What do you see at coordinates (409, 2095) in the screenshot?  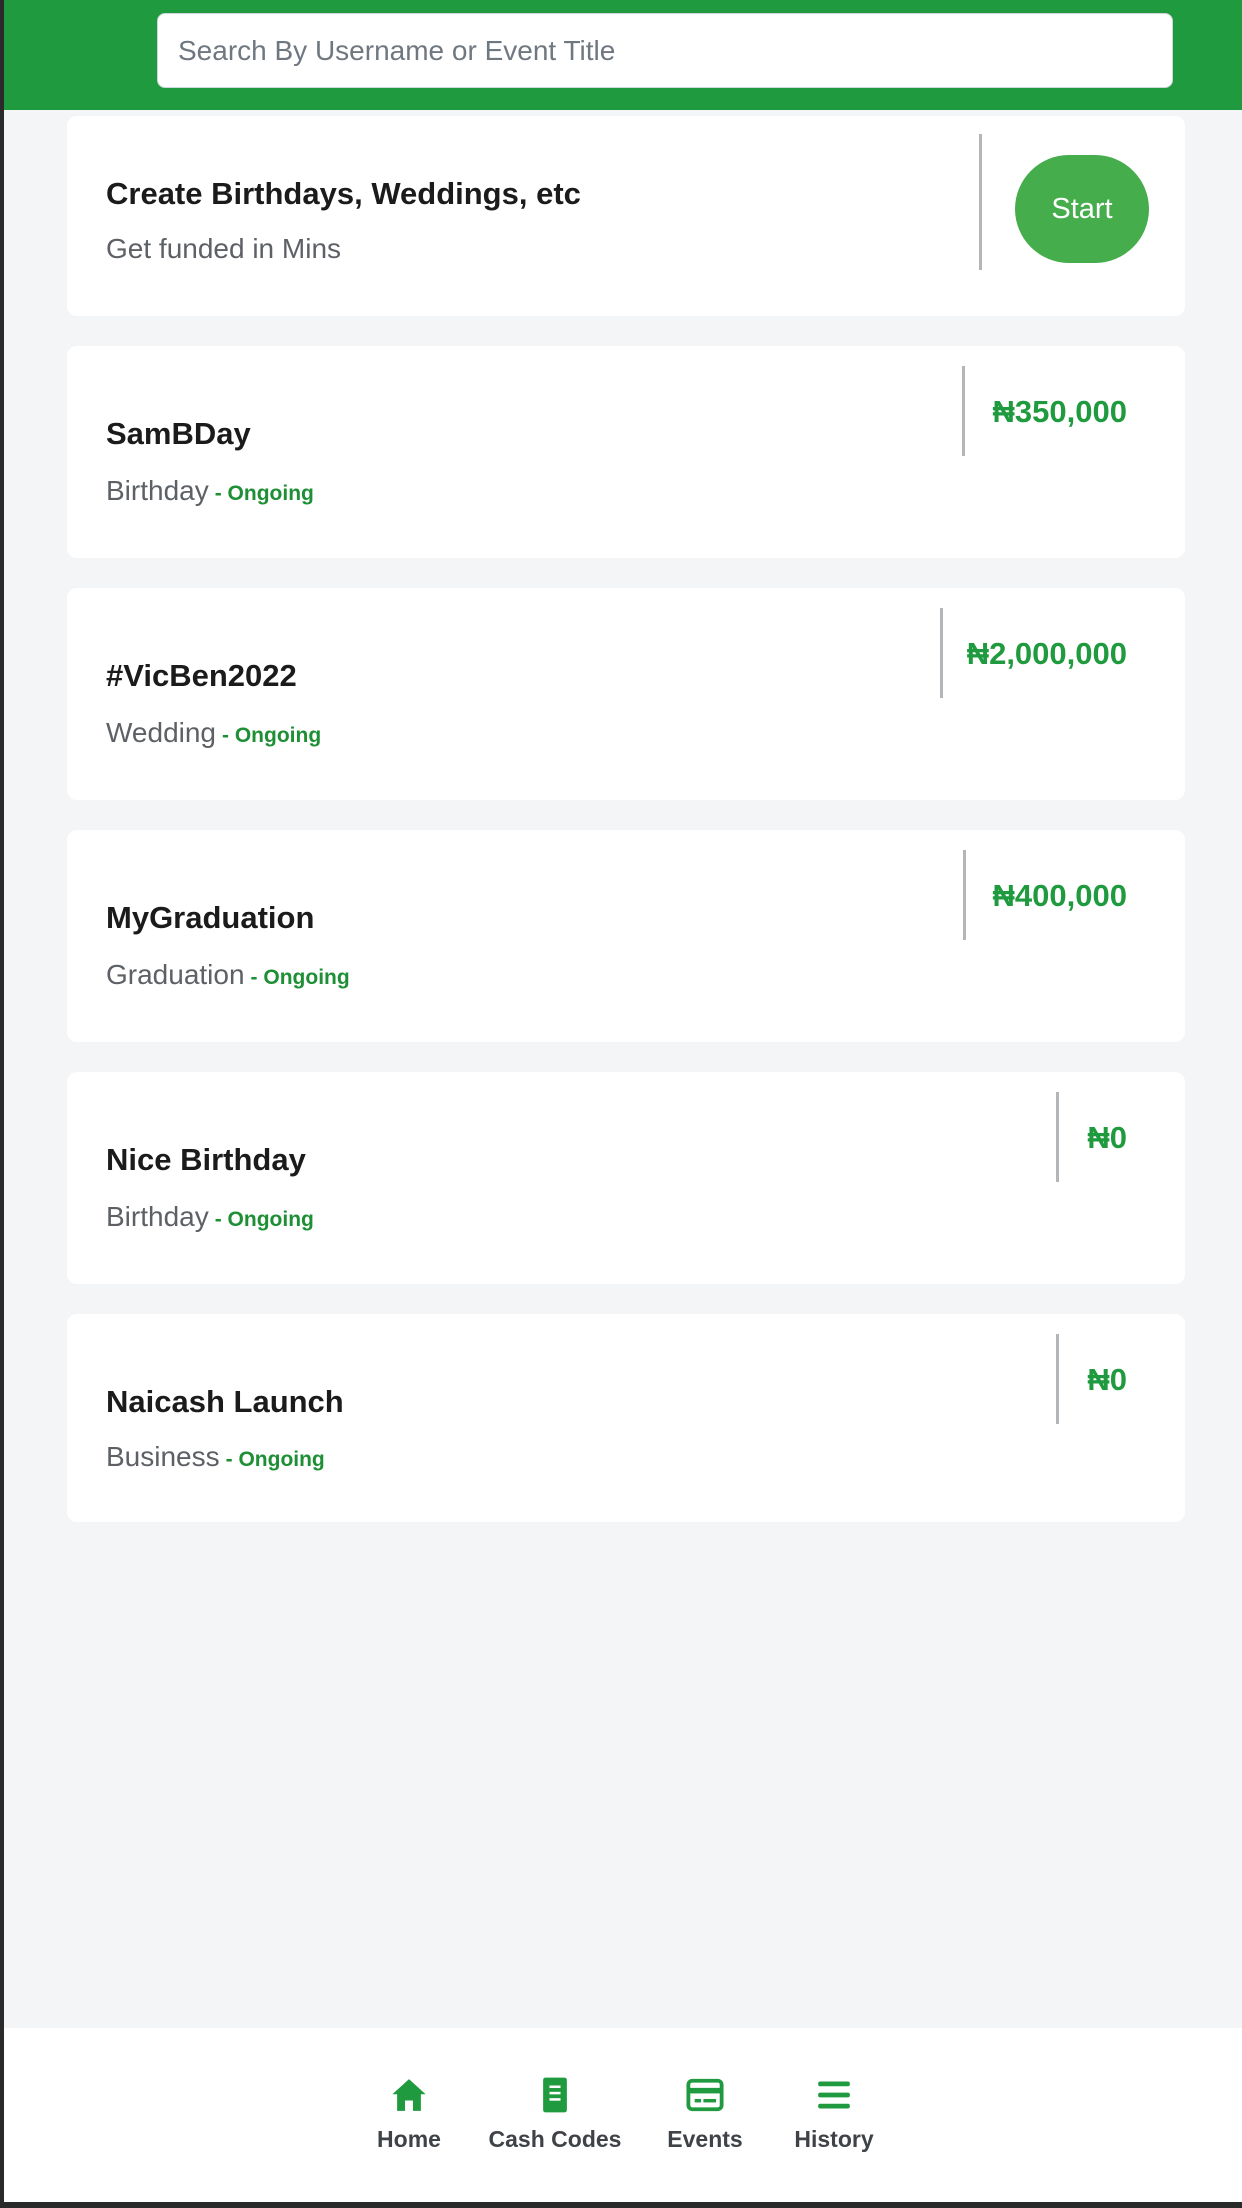 I see `home-icon` at bounding box center [409, 2095].